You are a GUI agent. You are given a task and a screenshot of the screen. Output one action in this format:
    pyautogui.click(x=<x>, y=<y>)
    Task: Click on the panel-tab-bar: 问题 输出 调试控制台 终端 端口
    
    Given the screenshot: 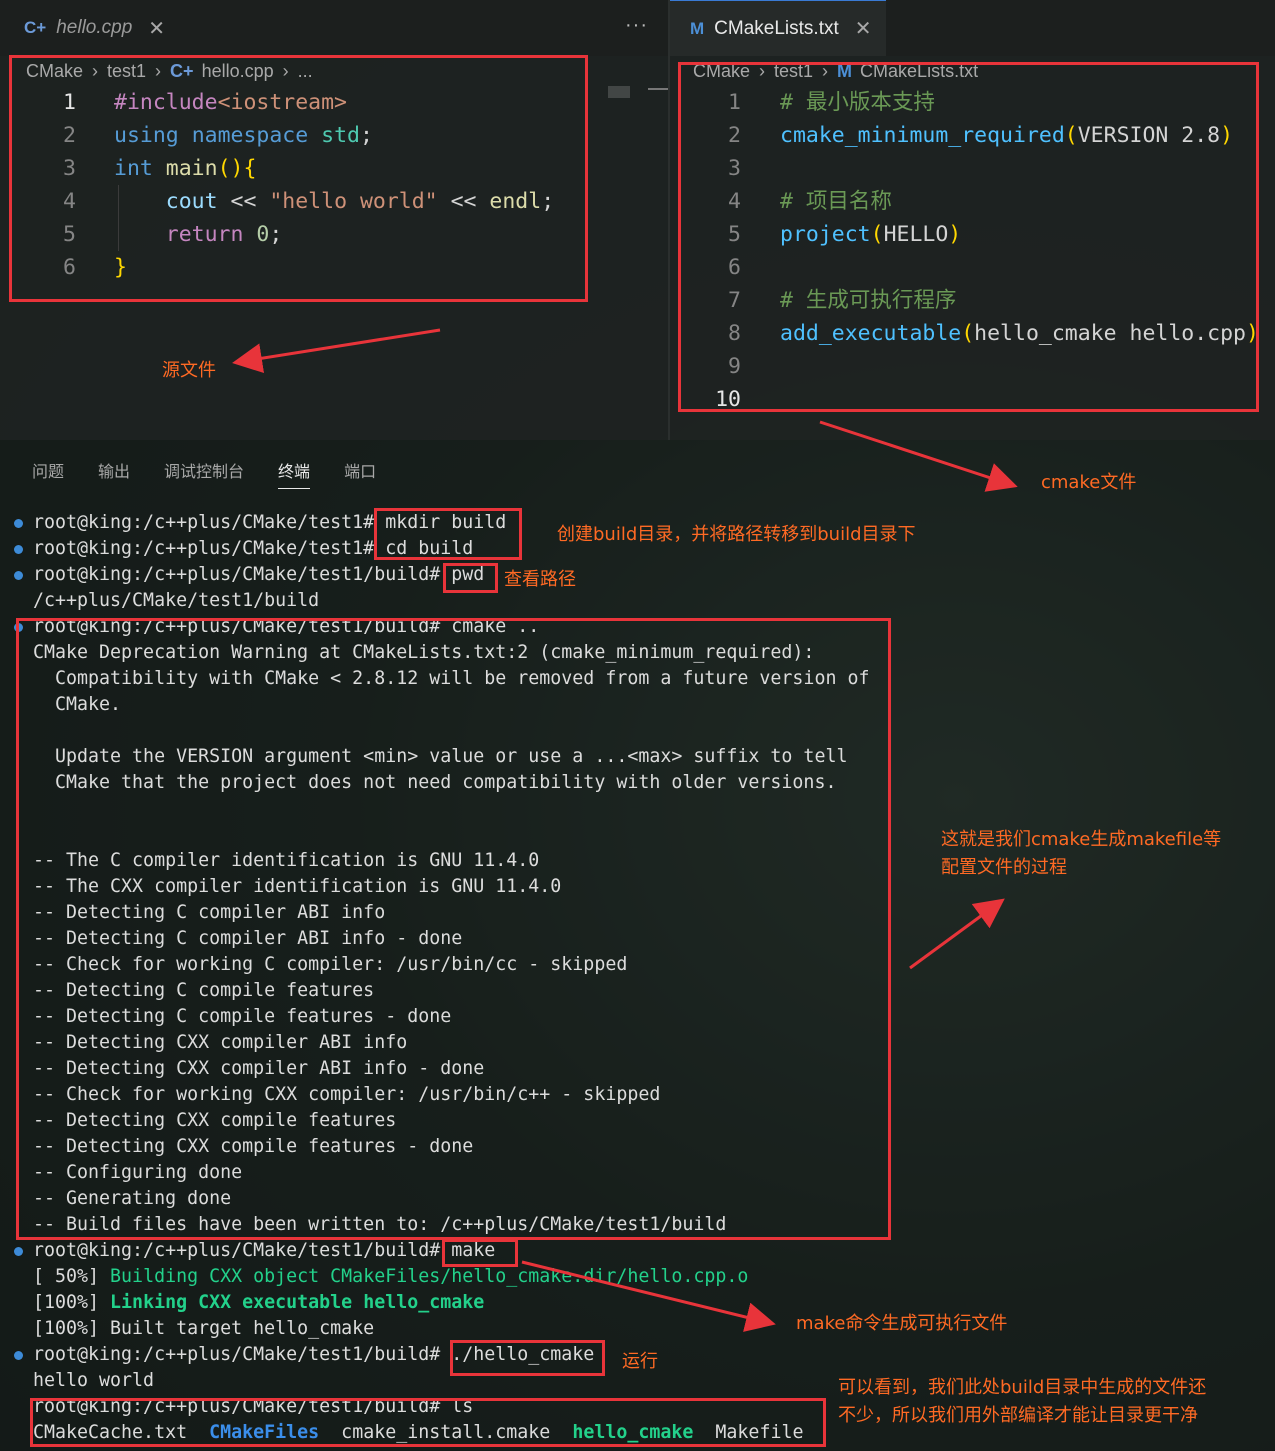 What is the action you would take?
    pyautogui.click(x=221, y=473)
    